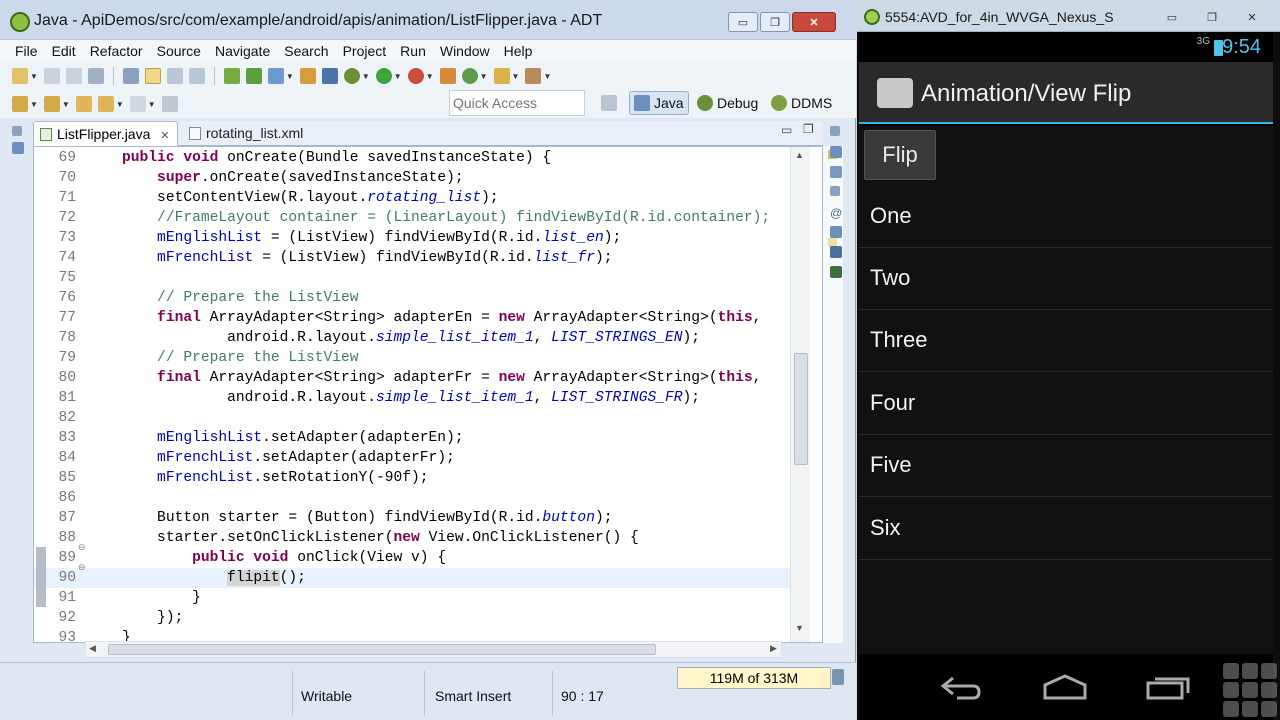 The image size is (1280, 720). I want to click on flip-button: Flip, so click(900, 155).